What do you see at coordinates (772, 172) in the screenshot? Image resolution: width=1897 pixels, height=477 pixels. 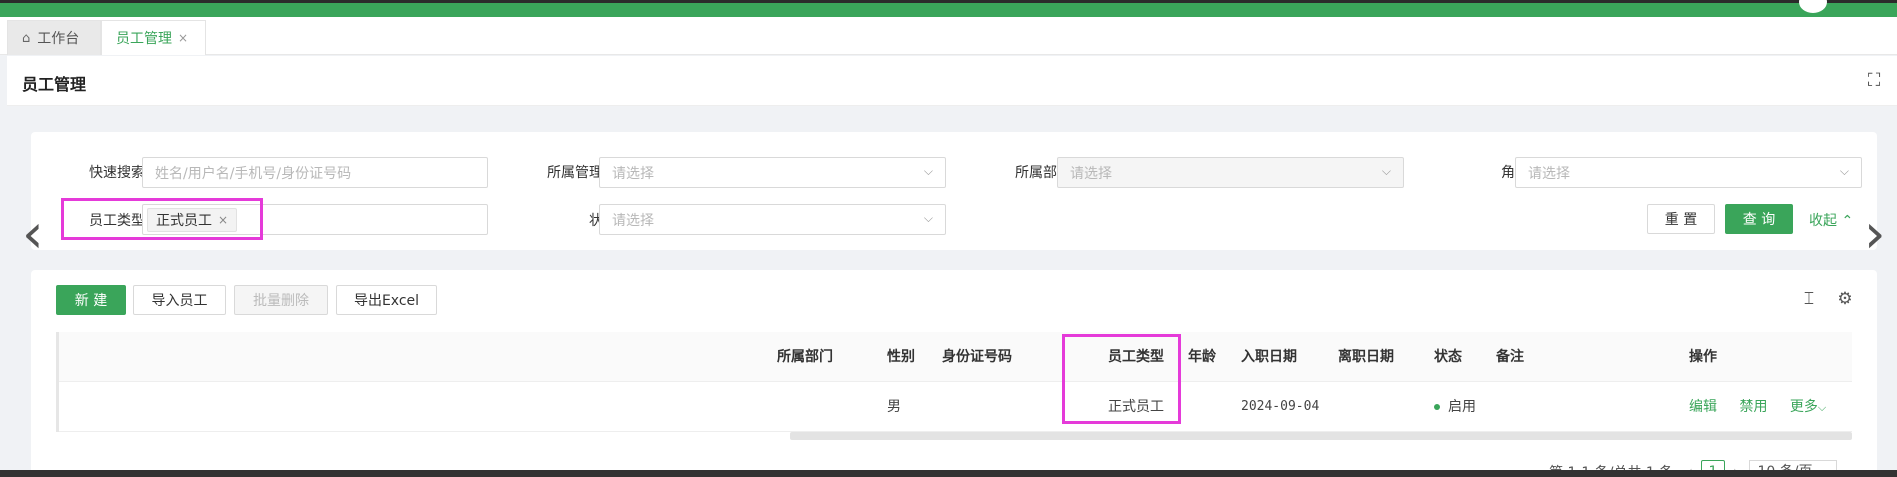 I see `area-select: 请选择 ⌵` at bounding box center [772, 172].